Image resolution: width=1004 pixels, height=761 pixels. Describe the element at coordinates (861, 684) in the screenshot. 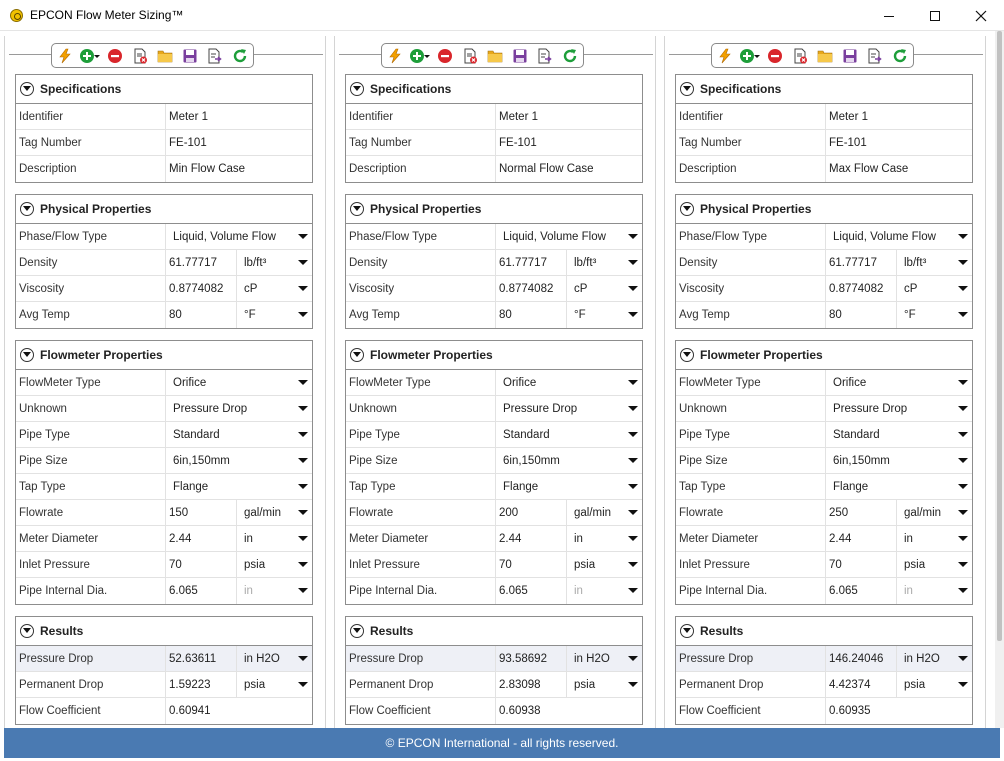

I see `permanent-drop-value: 4.42374` at that location.